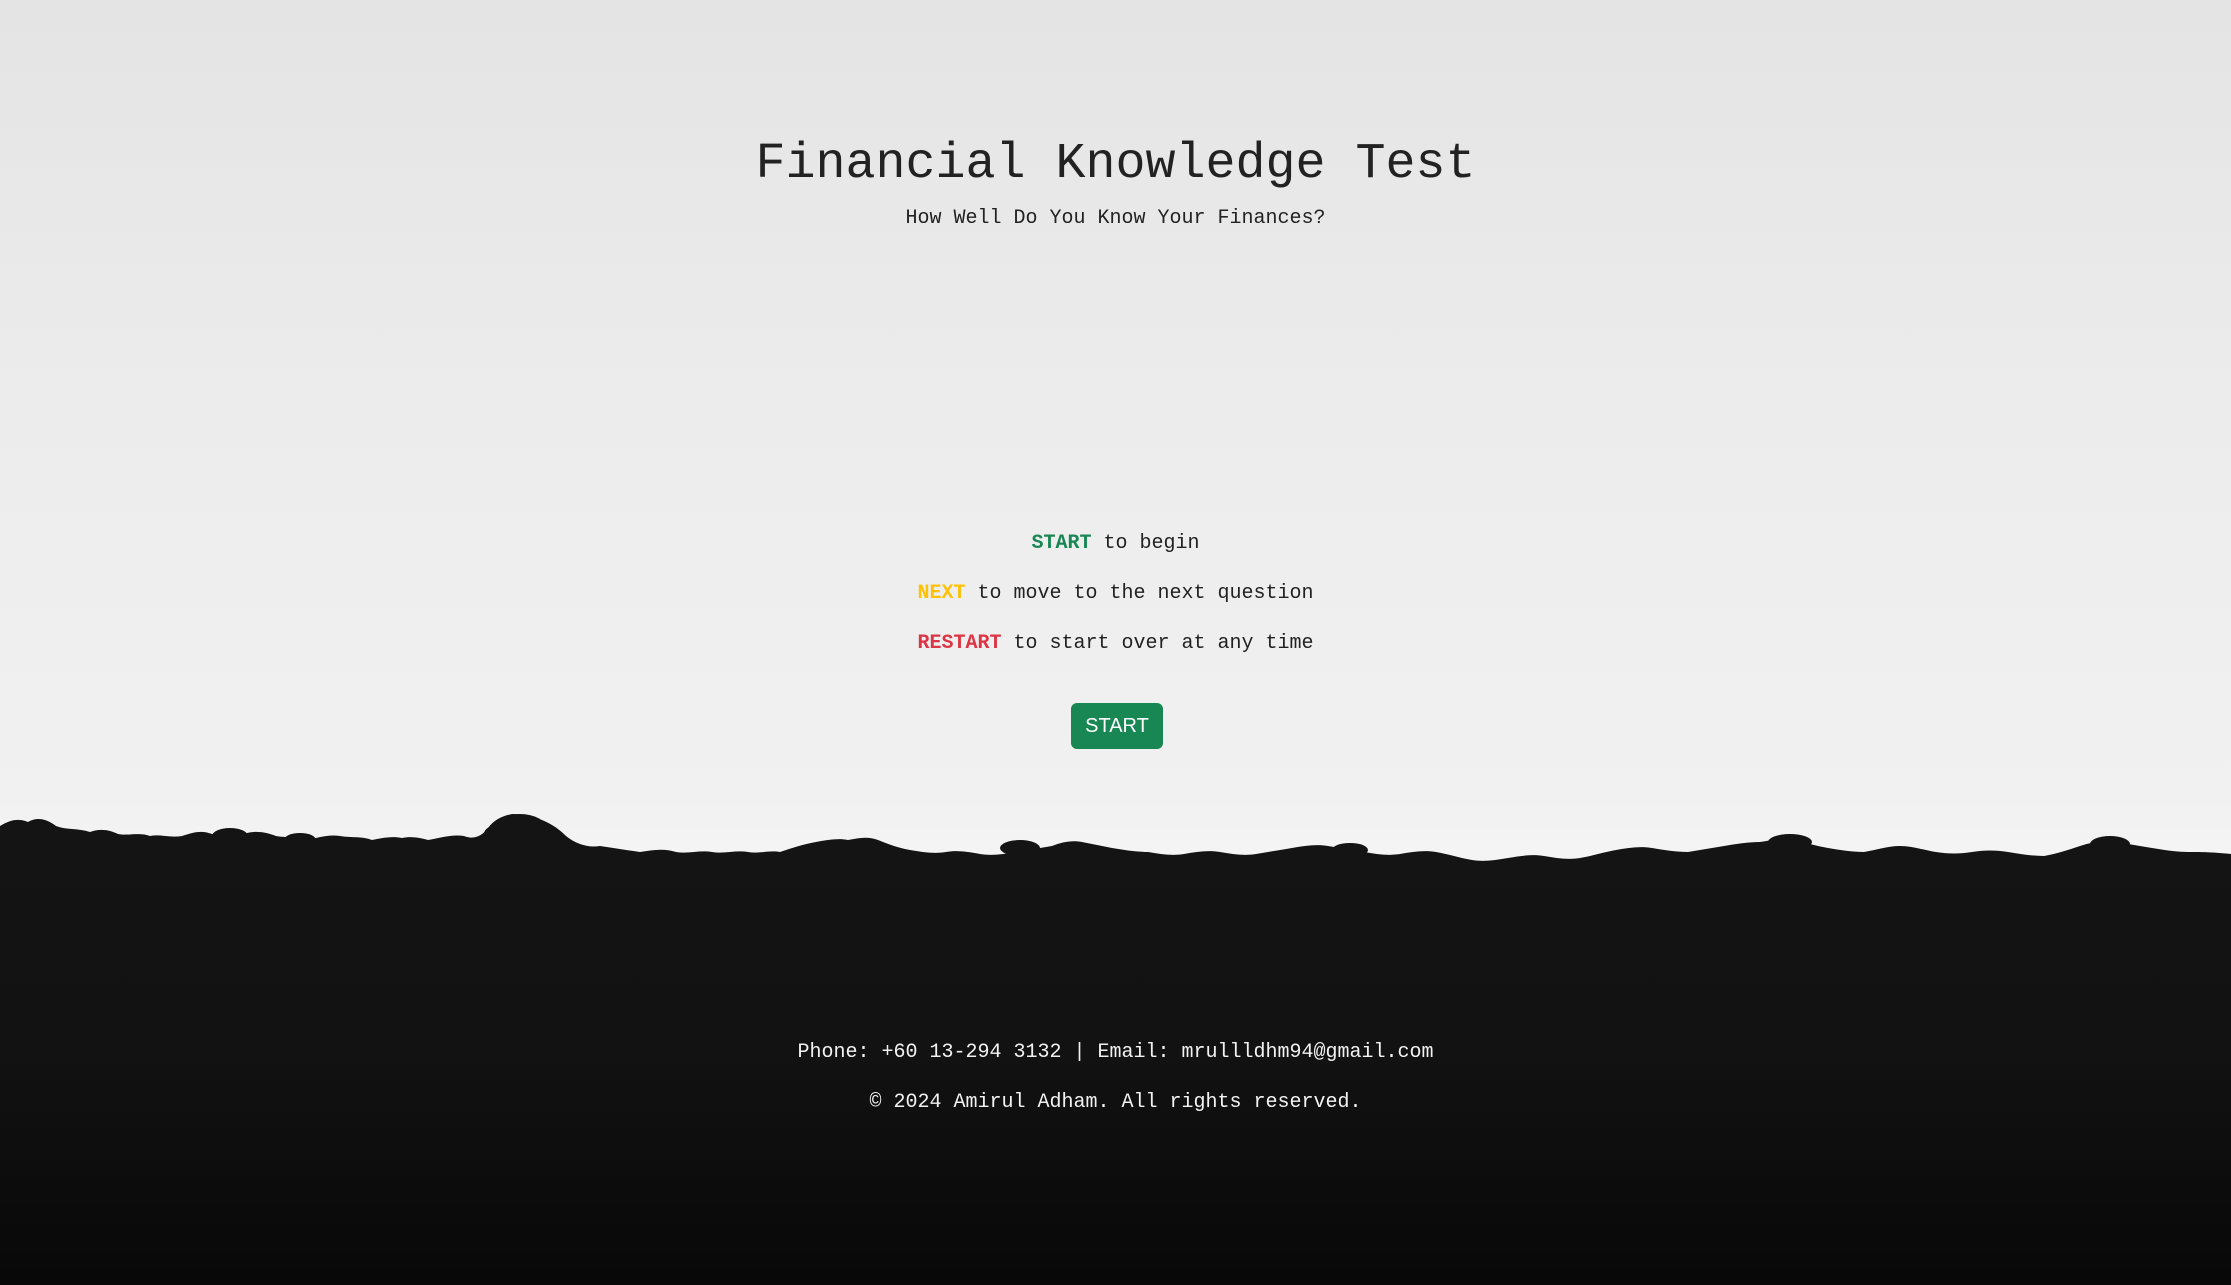  What do you see at coordinates (1145, 543) in the screenshot?
I see `instruction-text-start: to begin` at bounding box center [1145, 543].